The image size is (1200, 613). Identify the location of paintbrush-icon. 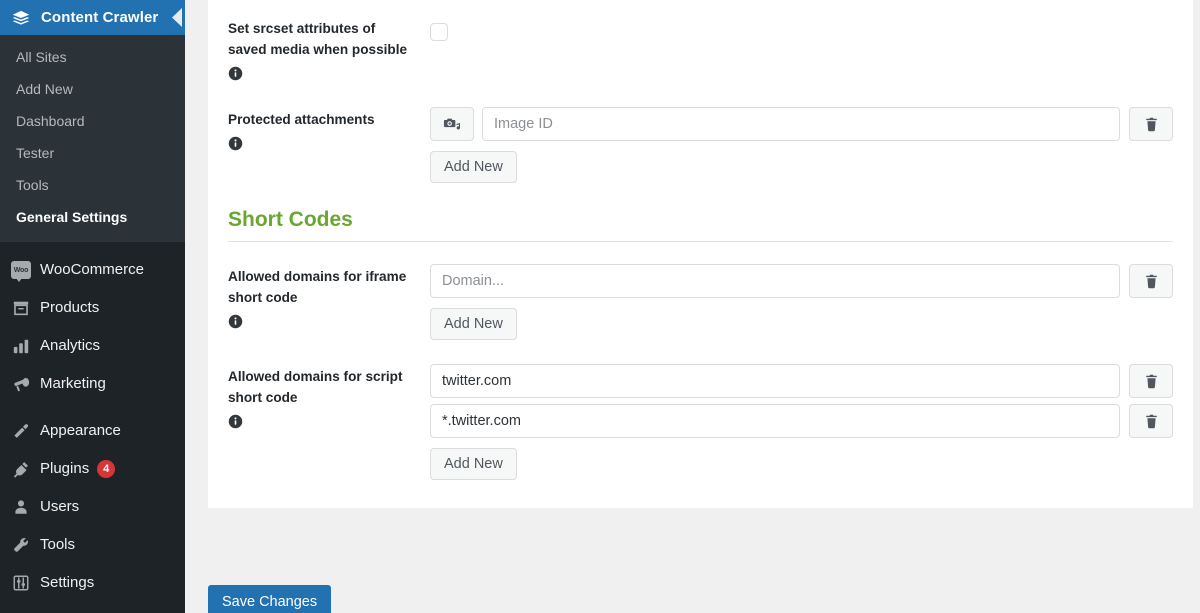
(21, 431).